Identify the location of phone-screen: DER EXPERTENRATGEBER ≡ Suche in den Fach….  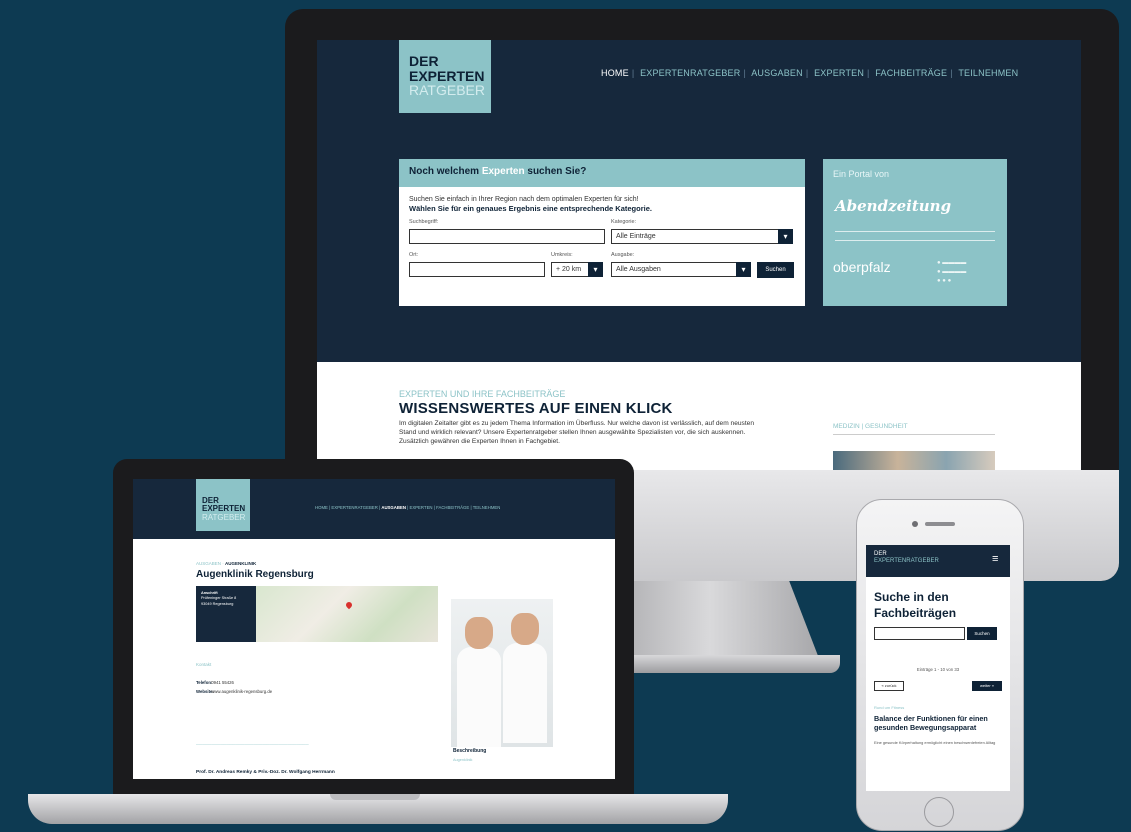
(938, 668).